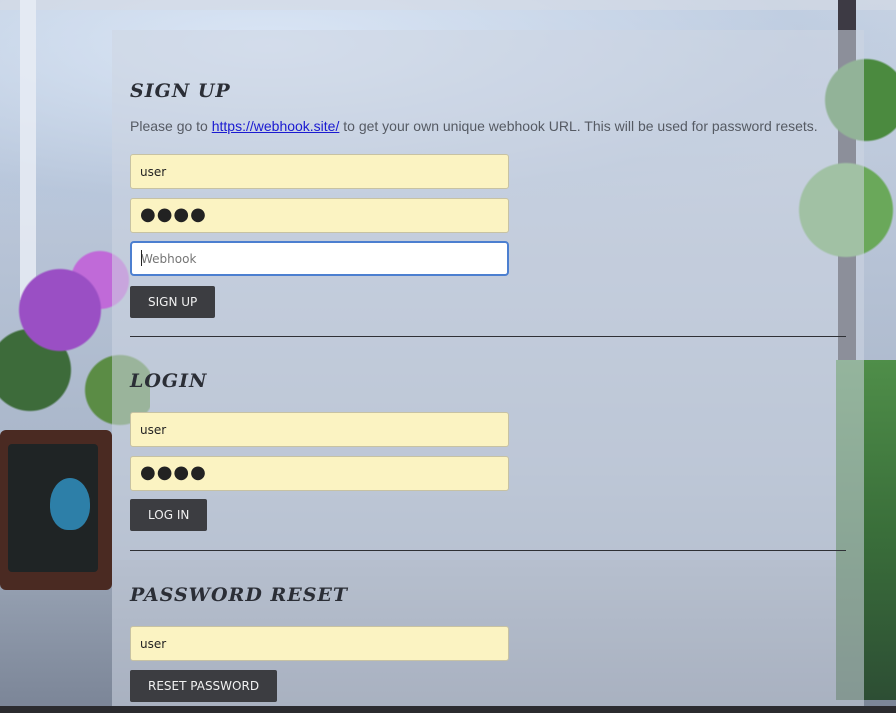 The image size is (896, 713). Describe the element at coordinates (488, 381) in the screenshot. I see `login-section: LOGIN` at that location.